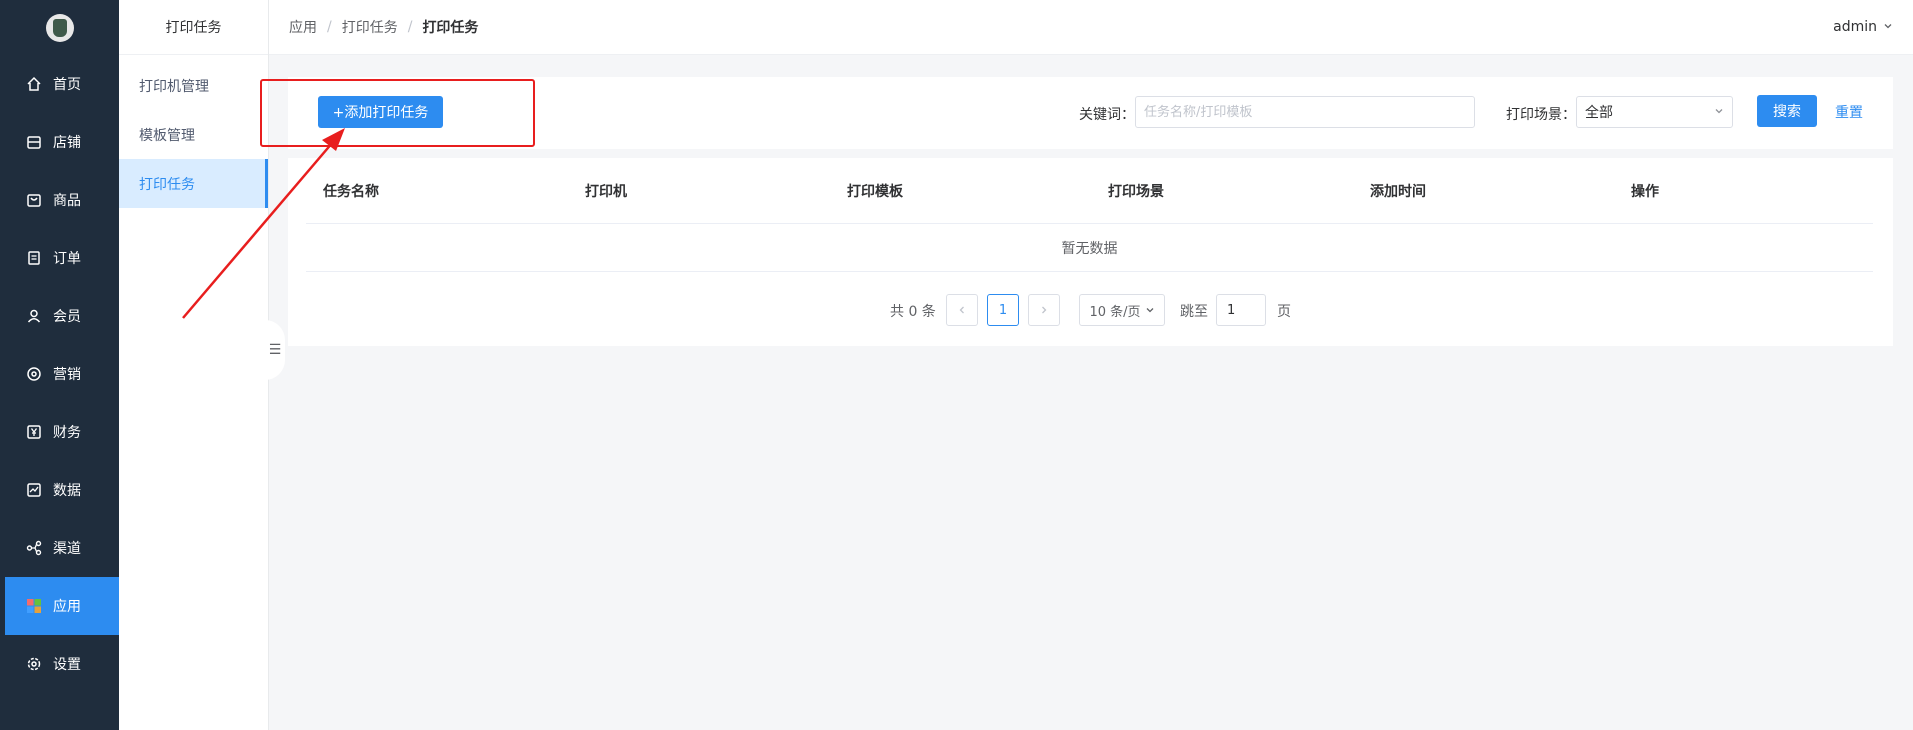  I want to click on column-header: 打印场景, so click(1136, 191).